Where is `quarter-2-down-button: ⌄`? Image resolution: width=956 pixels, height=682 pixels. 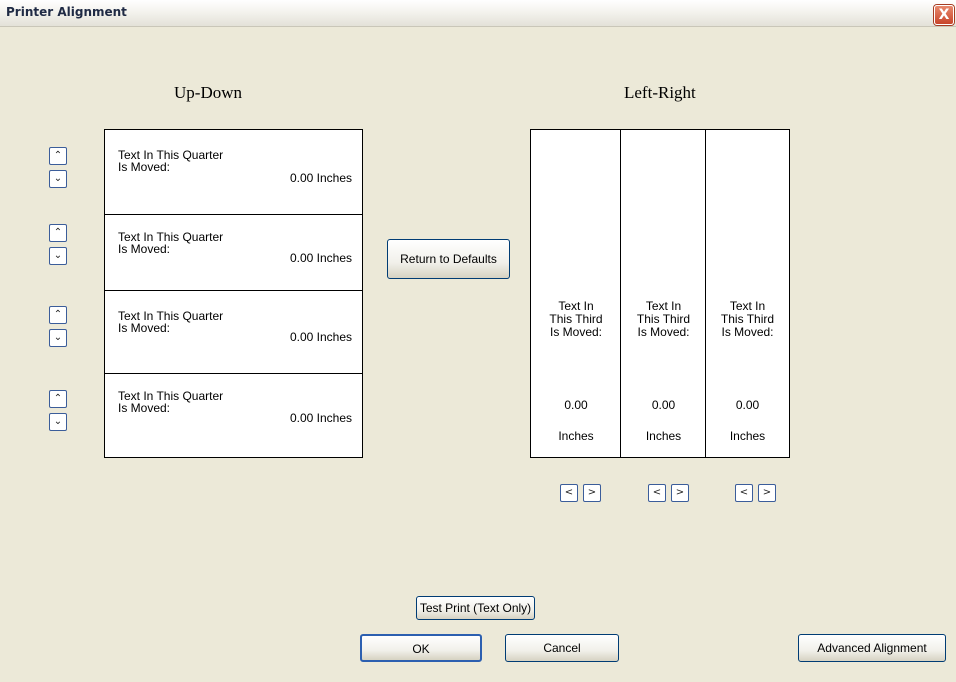
quarter-2-down-button: ⌄ is located at coordinates (58, 256).